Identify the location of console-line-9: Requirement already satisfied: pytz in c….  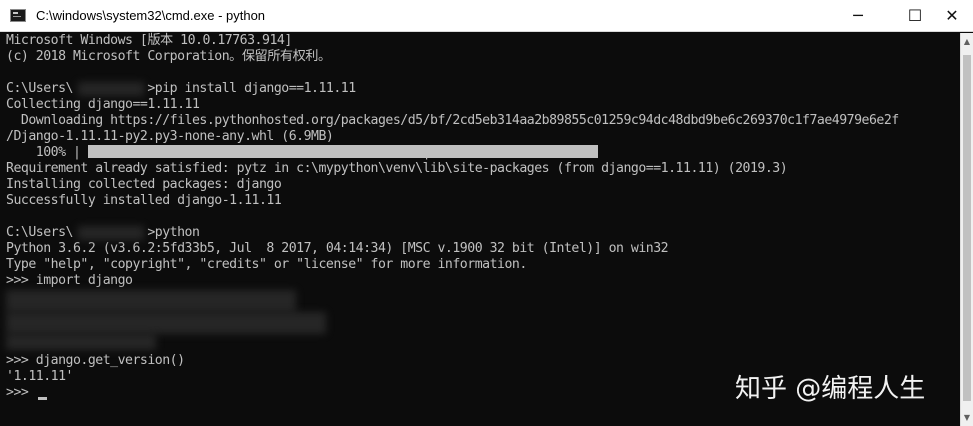
(397, 168).